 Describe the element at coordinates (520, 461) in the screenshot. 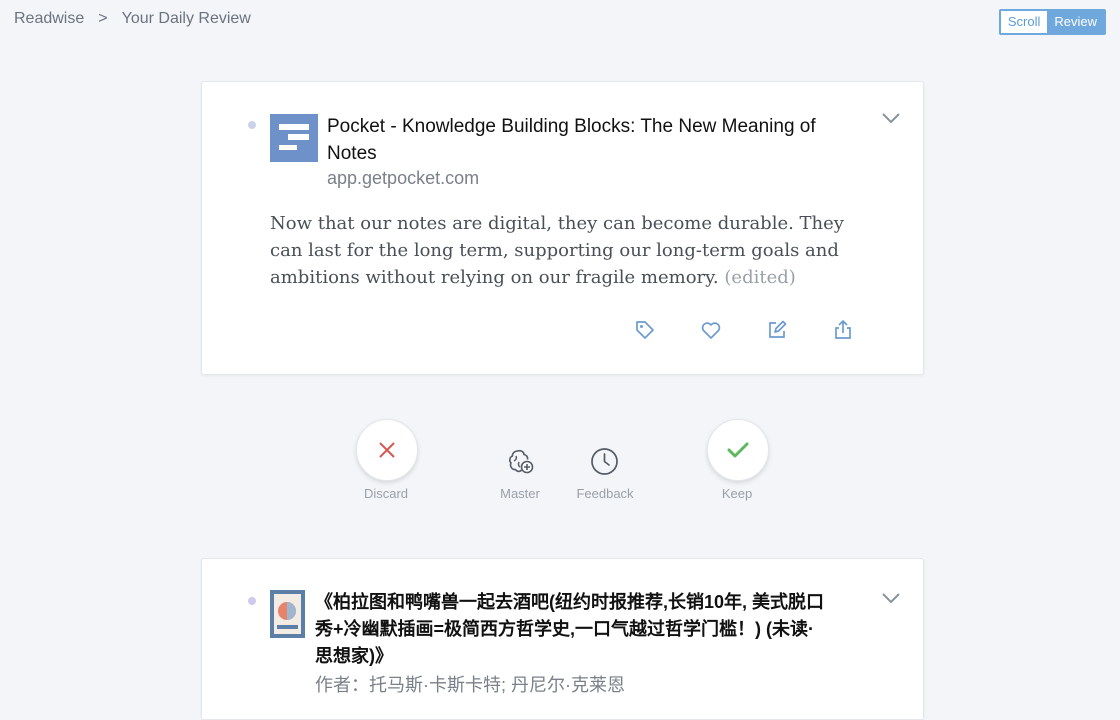

I see `master-brain-icon` at that location.